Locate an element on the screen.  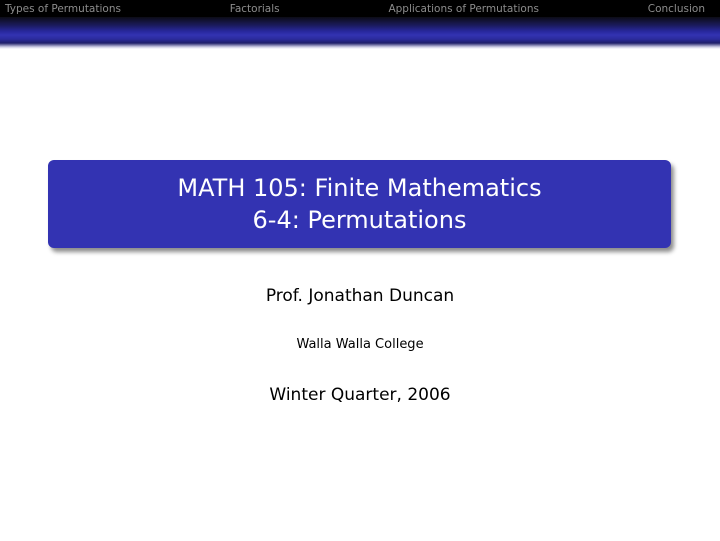
nav-item-types-of-permutations: Types of Permutations is located at coordinates (63, 9).